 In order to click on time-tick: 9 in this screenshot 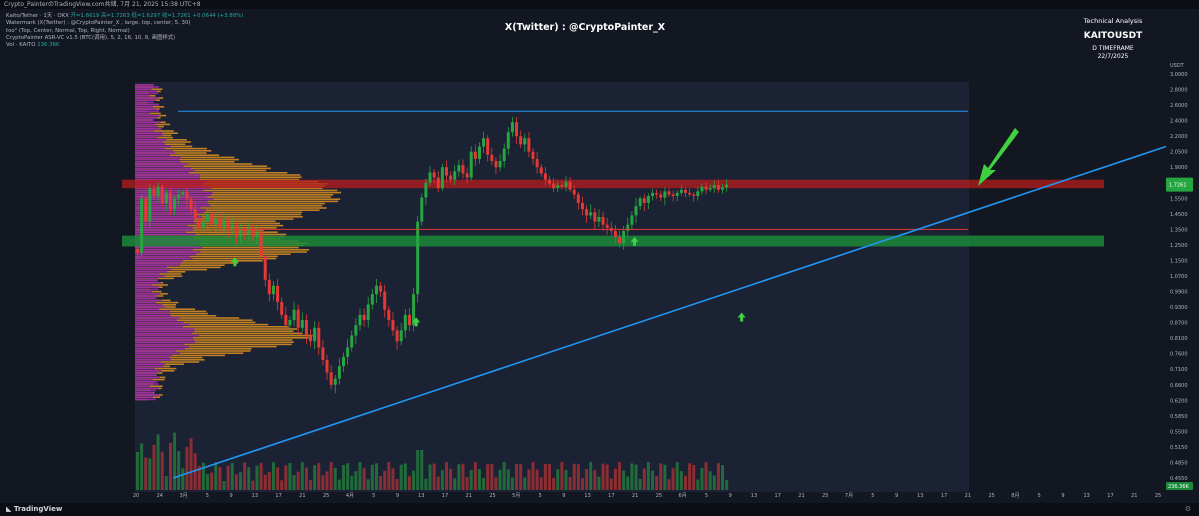, I will do `click(1062, 496)`.